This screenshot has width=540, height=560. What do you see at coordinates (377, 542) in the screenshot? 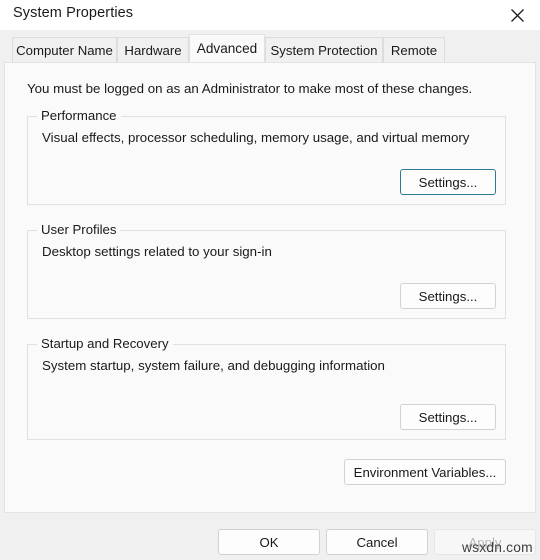
I see `cancel-button: Cancel` at bounding box center [377, 542].